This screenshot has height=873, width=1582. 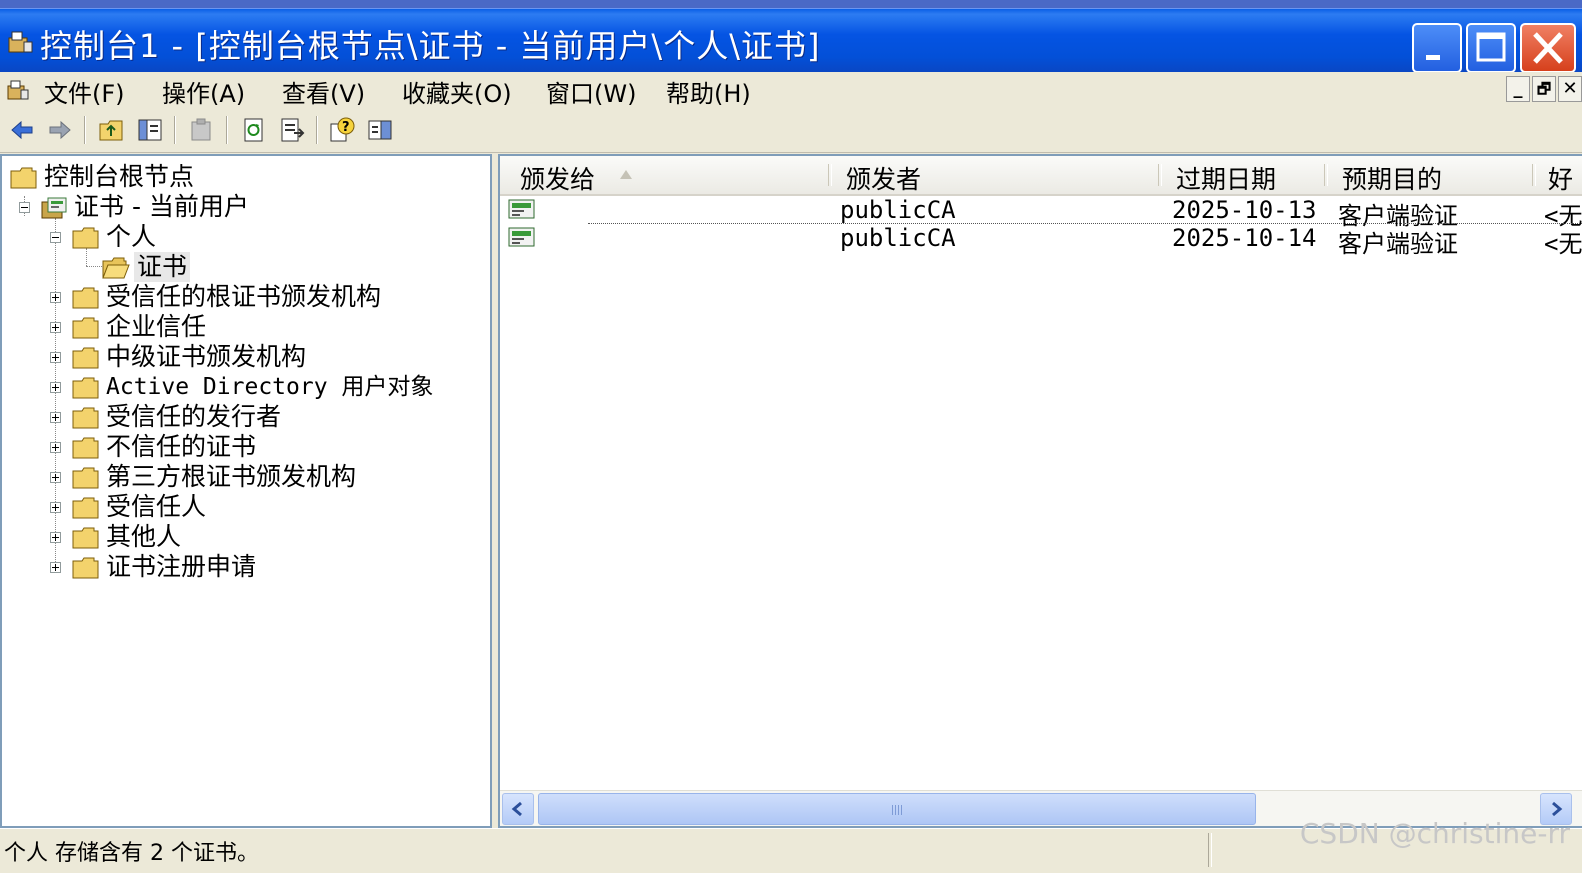 What do you see at coordinates (1041, 176) in the screenshot?
I see `list-header: 颁发给 颁发者 过期日期 预期目的 好` at bounding box center [1041, 176].